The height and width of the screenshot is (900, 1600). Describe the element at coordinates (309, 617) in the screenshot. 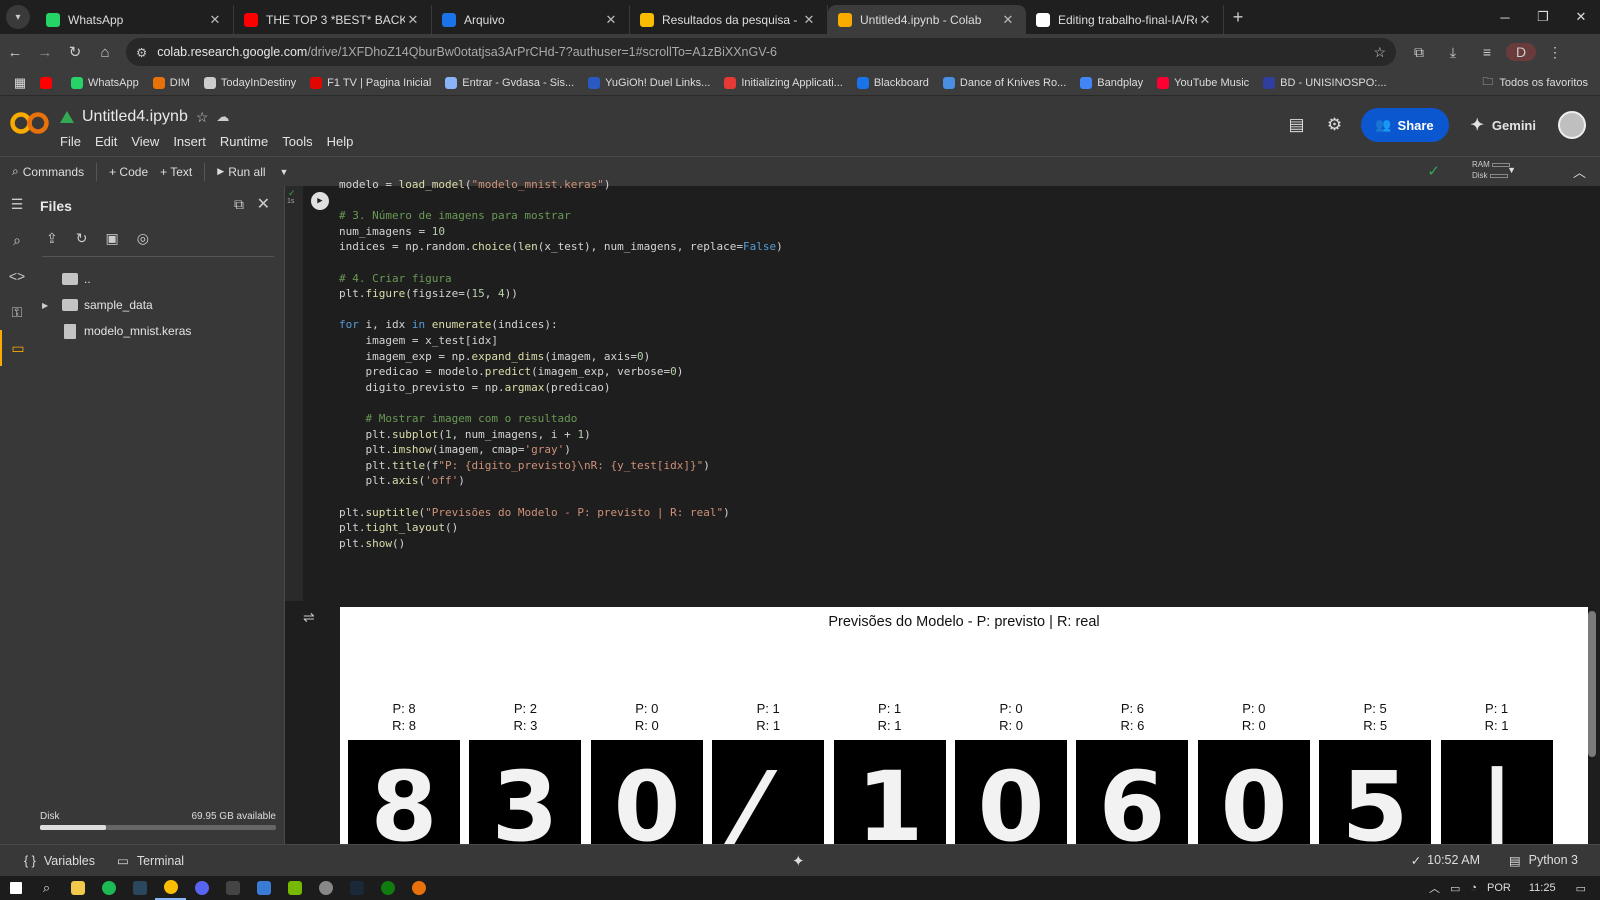

I see `output-actions-icon: ⇌` at that location.